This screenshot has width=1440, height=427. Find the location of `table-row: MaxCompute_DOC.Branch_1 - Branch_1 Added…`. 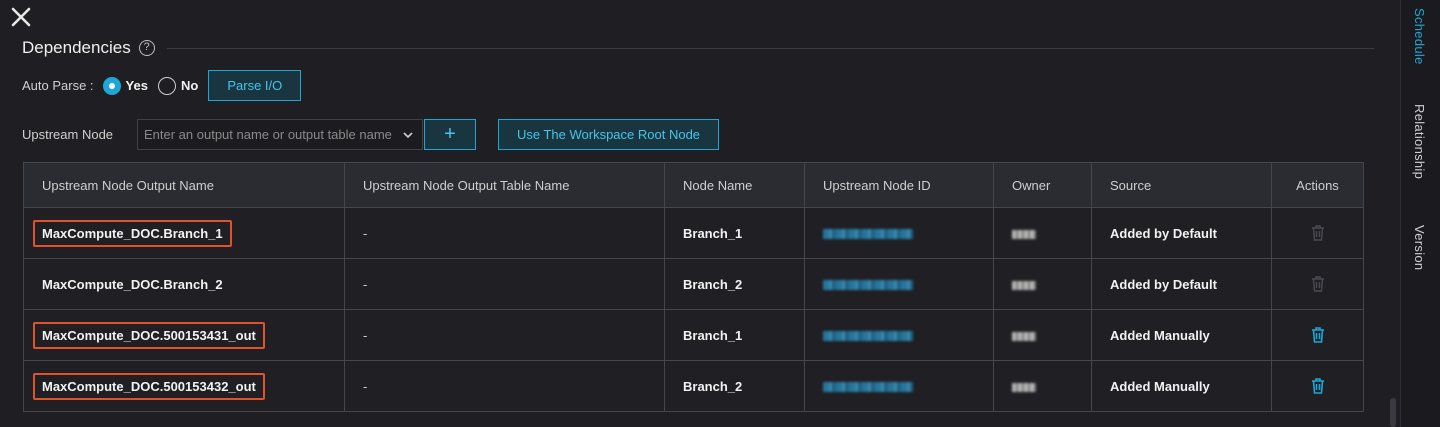

table-row: MaxCompute_DOC.Branch_1 - Branch_1 Added… is located at coordinates (693, 233).